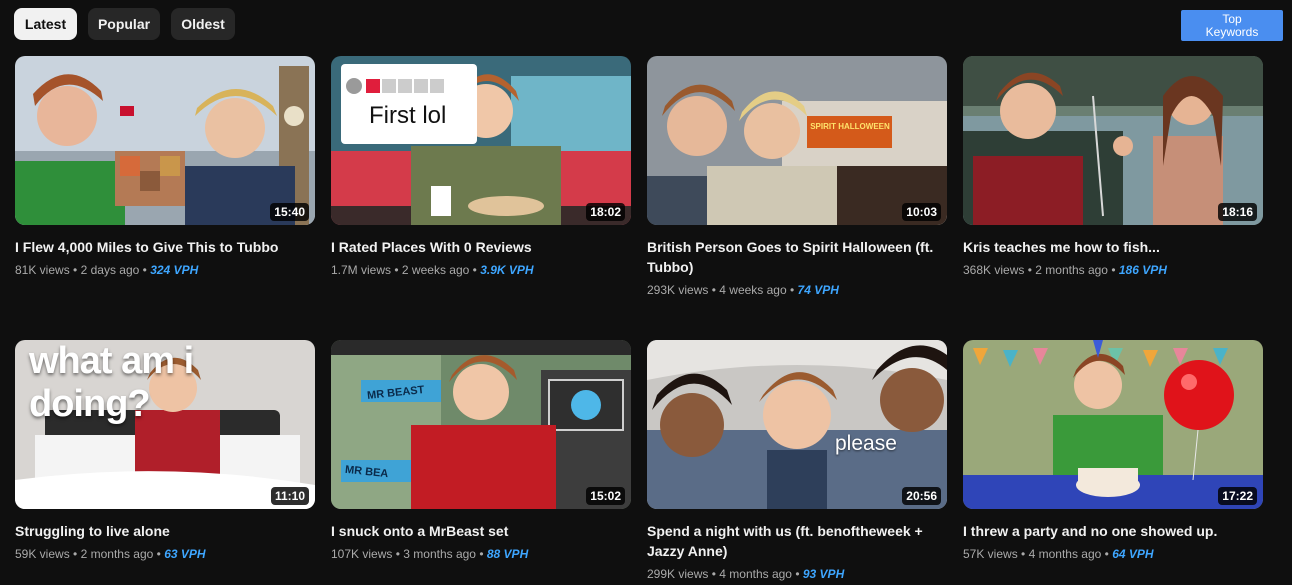 Image resolution: width=1292 pixels, height=585 pixels. Describe the element at coordinates (646, 24) in the screenshot. I see `top-bar: Latest Popular Oldest Top Keywords` at that location.